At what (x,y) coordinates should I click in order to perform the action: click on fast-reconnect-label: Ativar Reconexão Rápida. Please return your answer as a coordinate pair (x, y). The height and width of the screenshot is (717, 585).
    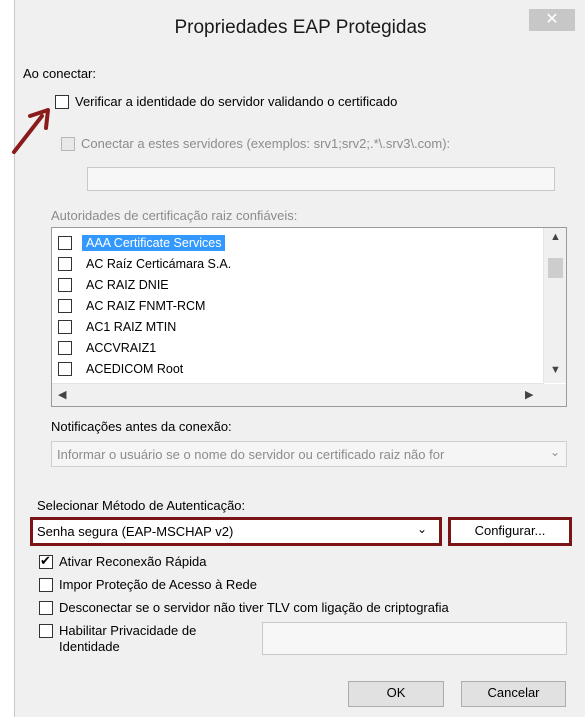
    Looking at the image, I should click on (133, 561).